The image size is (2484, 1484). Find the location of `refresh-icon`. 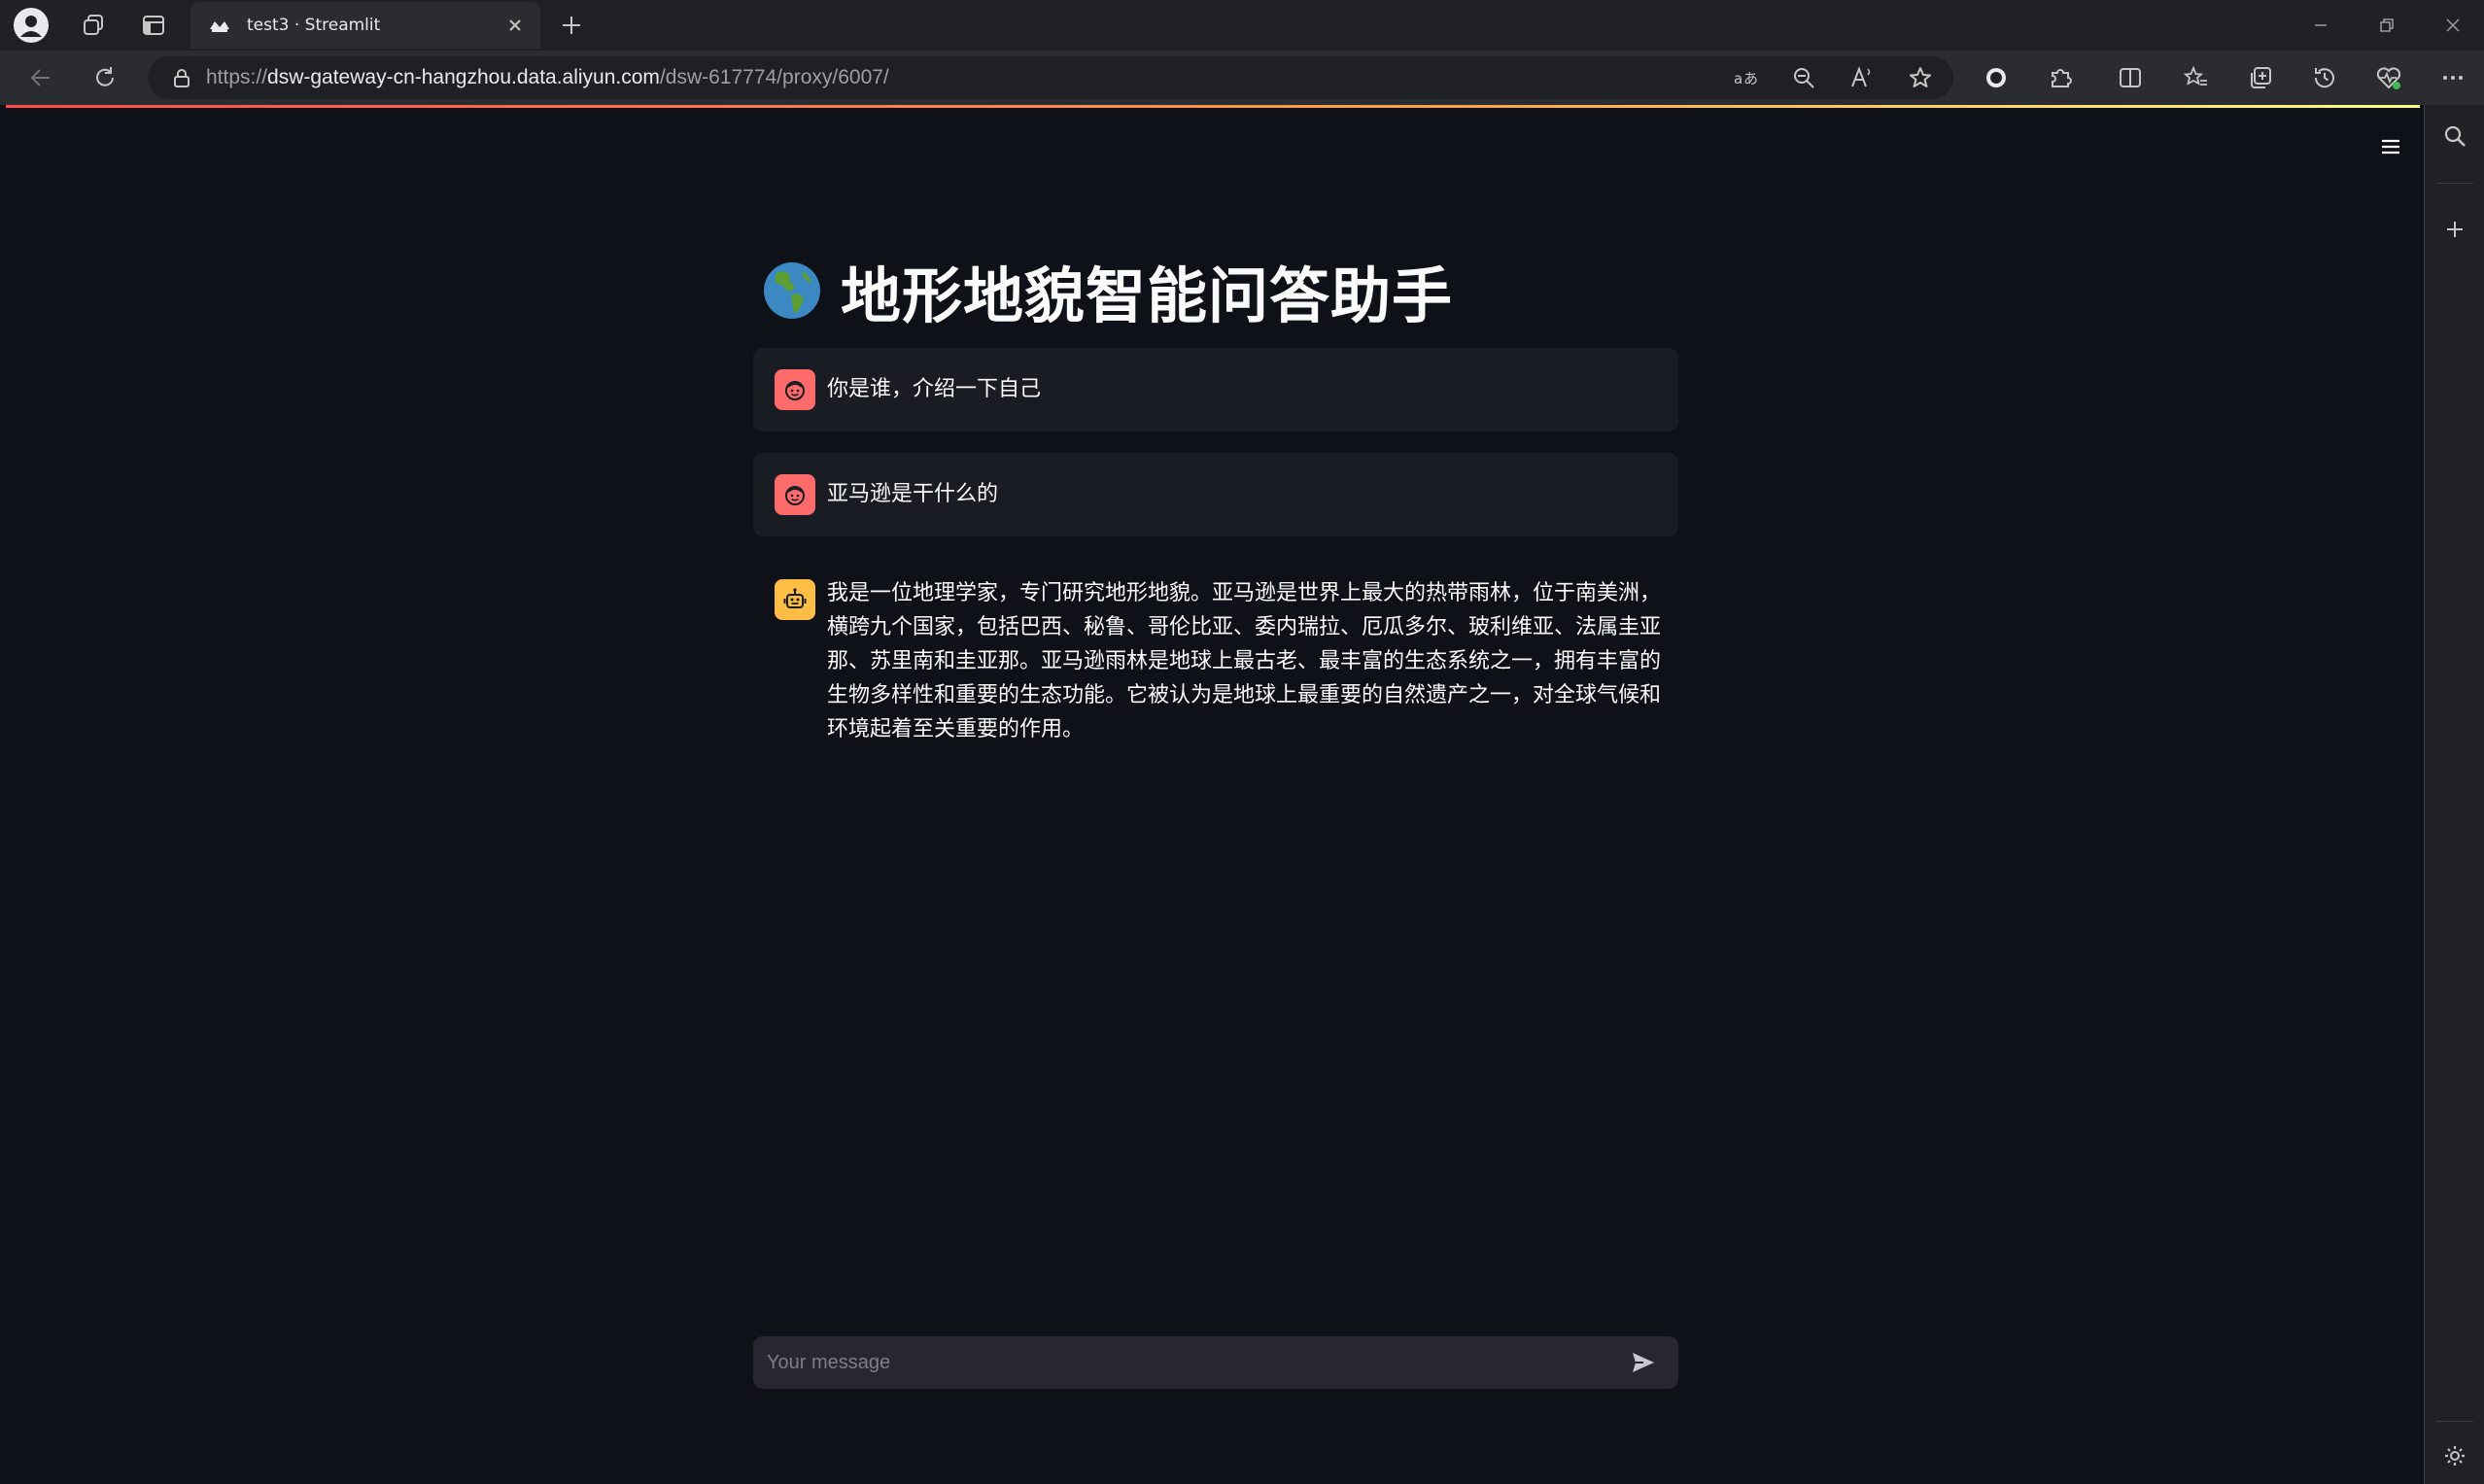

refresh-icon is located at coordinates (105, 76).